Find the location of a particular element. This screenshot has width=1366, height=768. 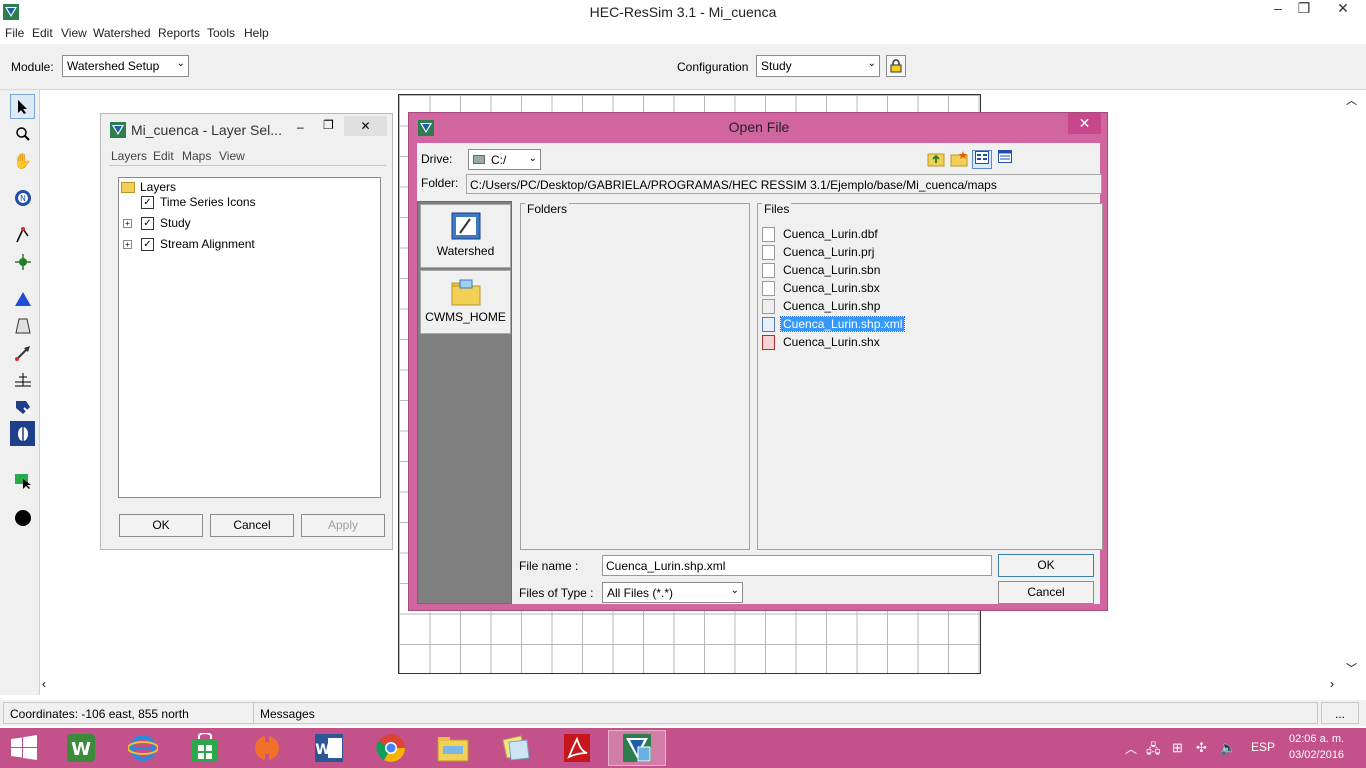

time-series-tool-button is located at coordinates (22, 433).